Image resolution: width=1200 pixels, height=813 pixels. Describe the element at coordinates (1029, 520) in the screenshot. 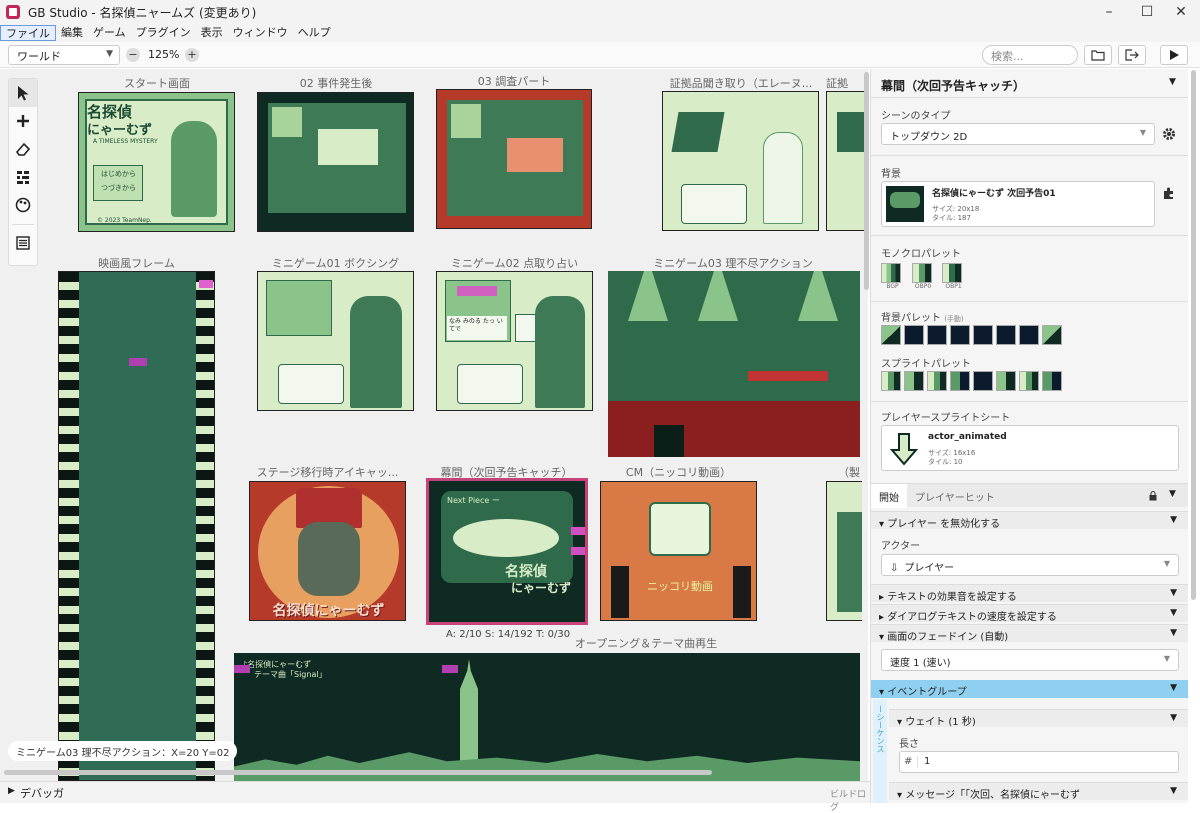

I see `event-disable-player: ▾ プレイヤー を無効化する ▼` at that location.